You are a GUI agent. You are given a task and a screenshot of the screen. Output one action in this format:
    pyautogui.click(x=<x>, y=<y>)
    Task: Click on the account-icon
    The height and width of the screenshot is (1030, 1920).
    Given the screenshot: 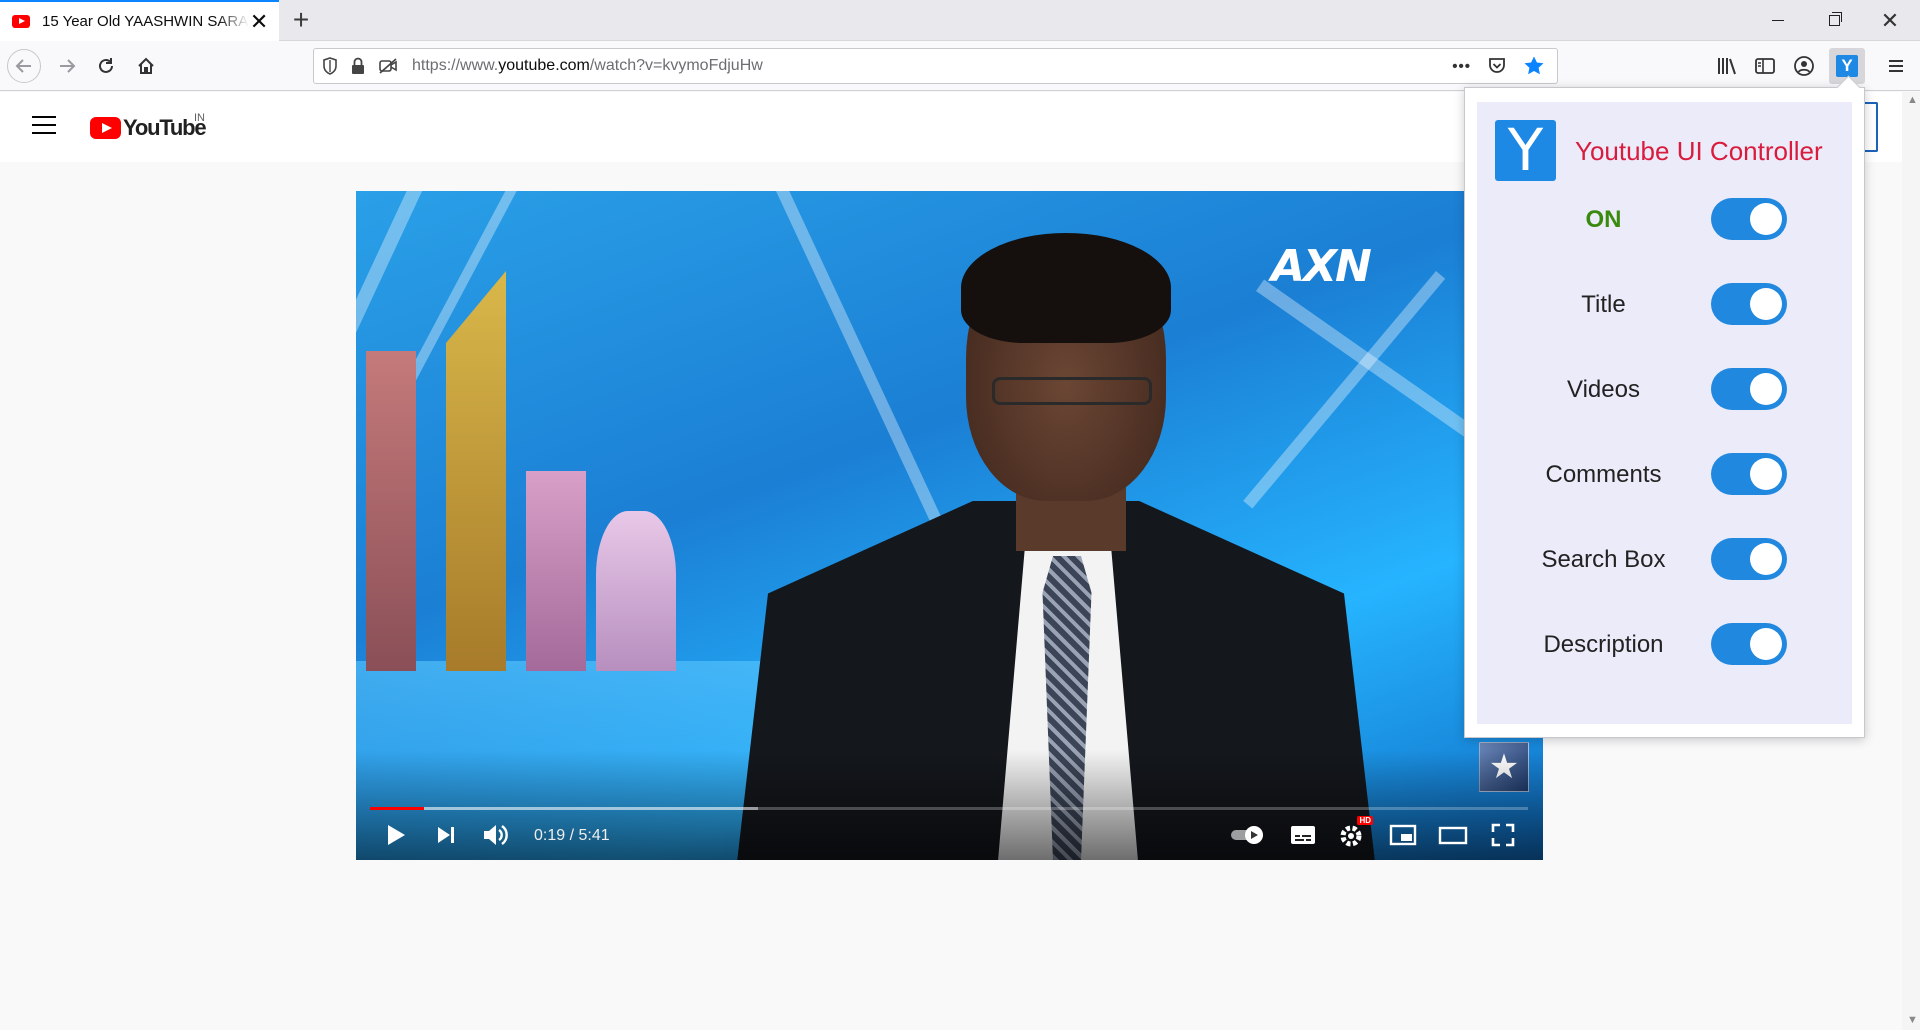 What is the action you would take?
    pyautogui.click(x=1804, y=66)
    